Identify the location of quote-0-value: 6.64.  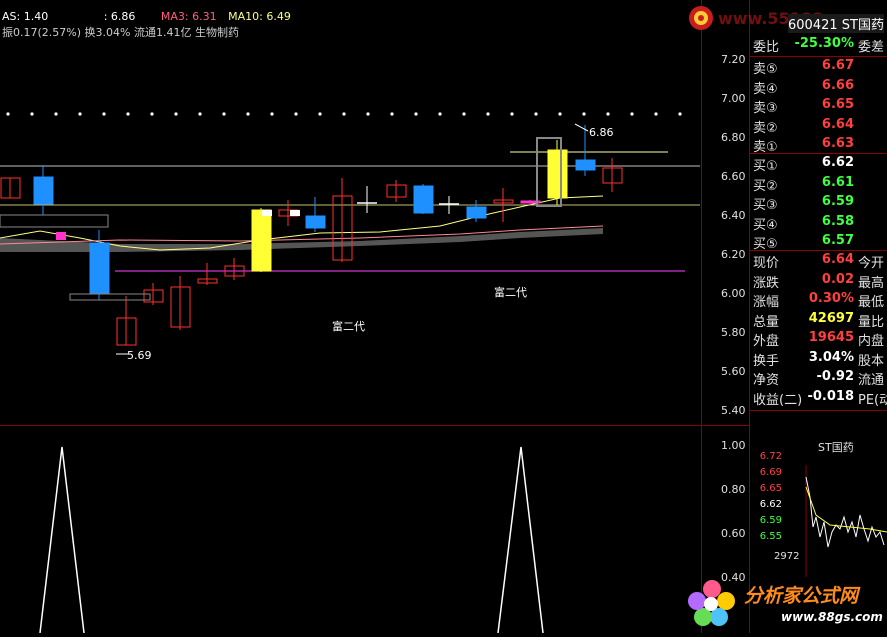
(837, 259).